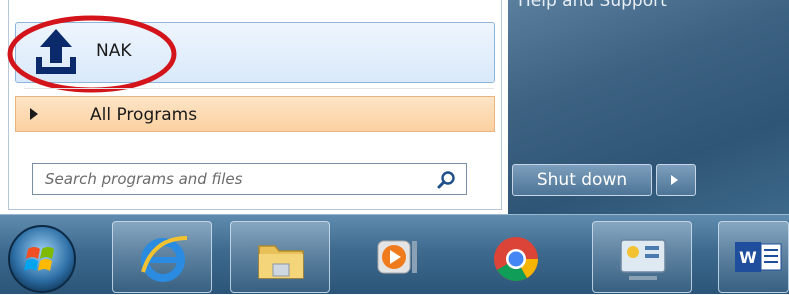 This screenshot has height=295, width=789. Describe the element at coordinates (228, 179) in the screenshot. I see `search-input` at that location.